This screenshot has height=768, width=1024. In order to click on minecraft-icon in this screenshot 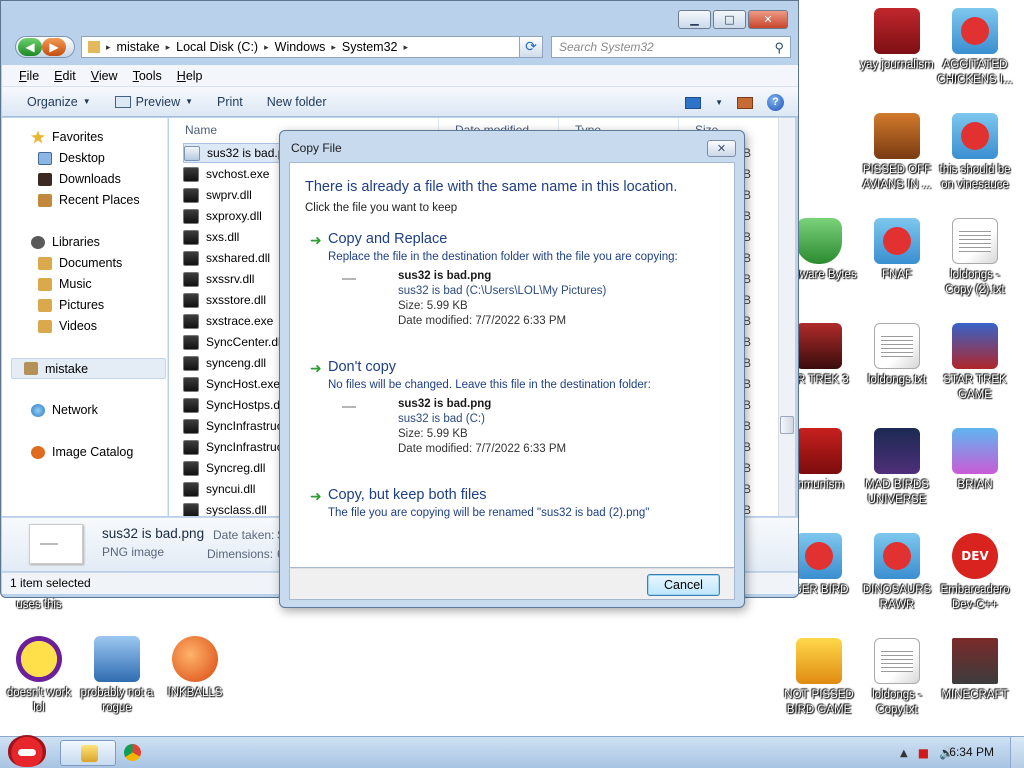, I will do `click(975, 661)`.